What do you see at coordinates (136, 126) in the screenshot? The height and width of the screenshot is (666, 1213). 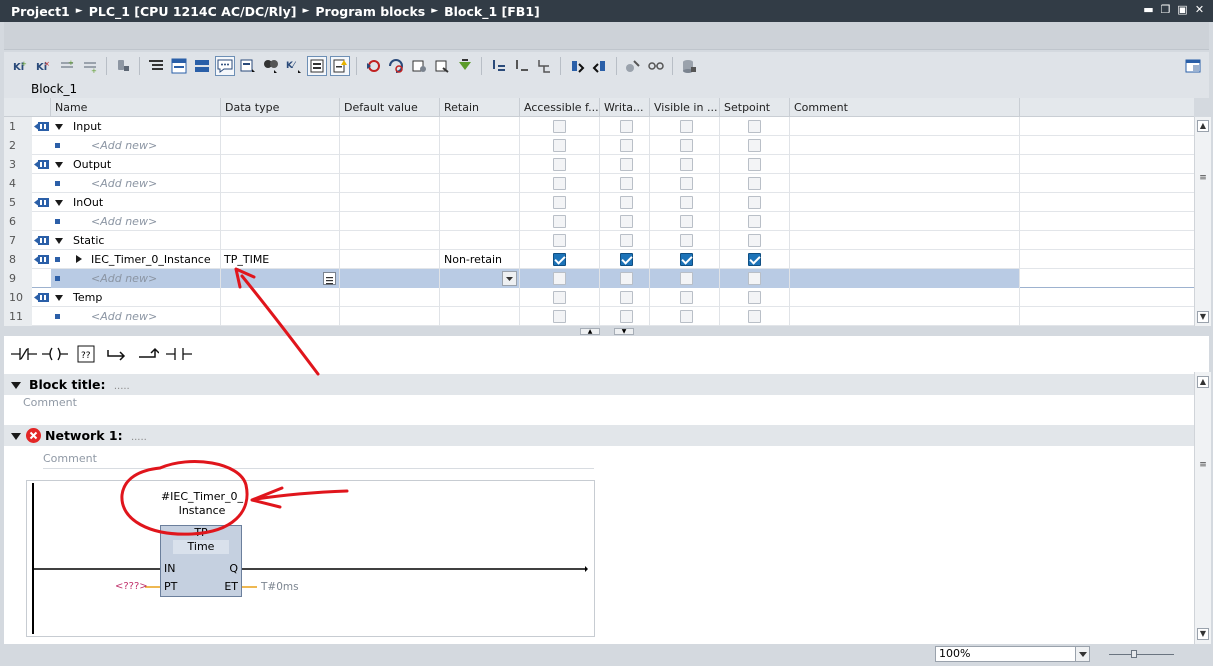 I see `name-cell: Input` at bounding box center [136, 126].